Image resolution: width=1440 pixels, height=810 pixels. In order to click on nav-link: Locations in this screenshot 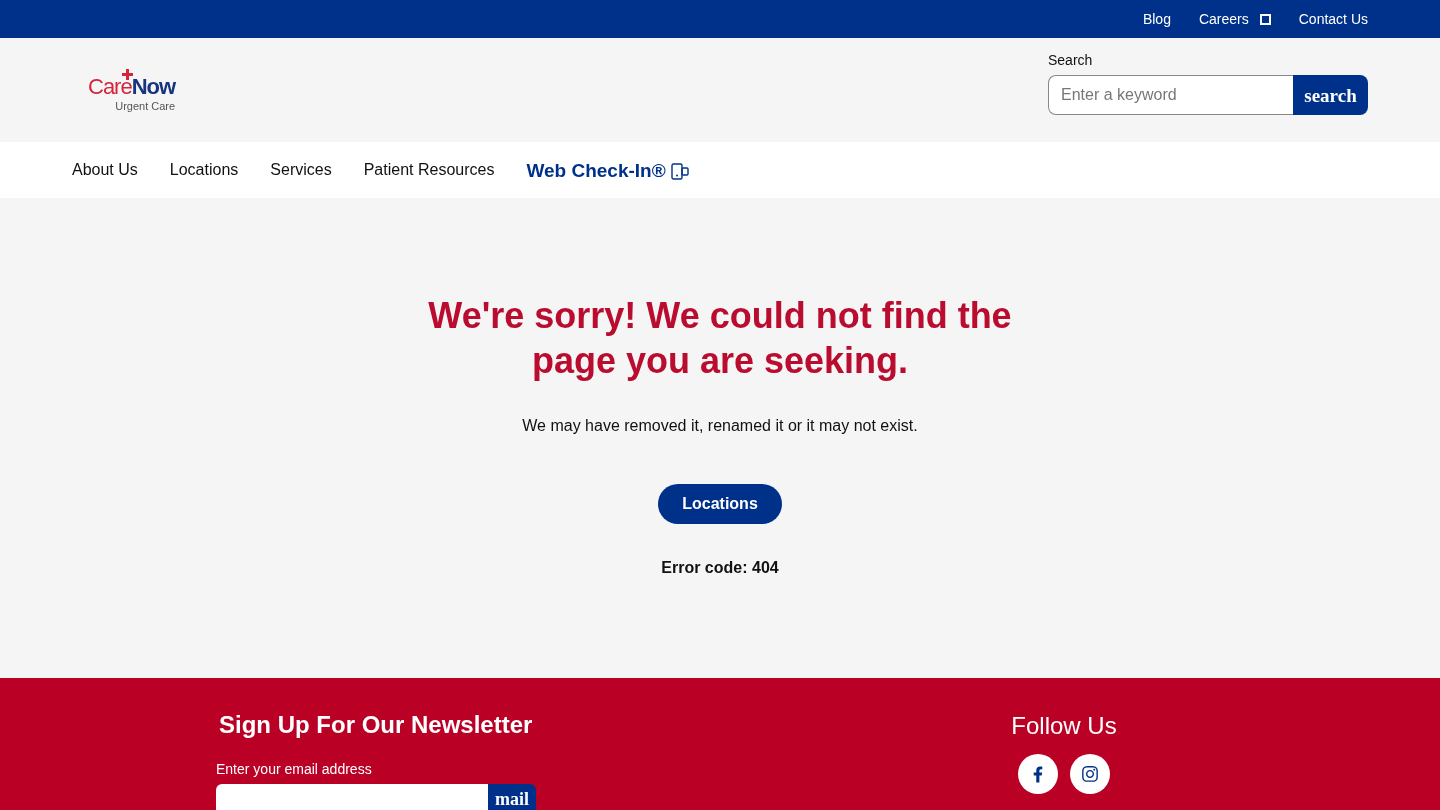, I will do `click(204, 170)`.